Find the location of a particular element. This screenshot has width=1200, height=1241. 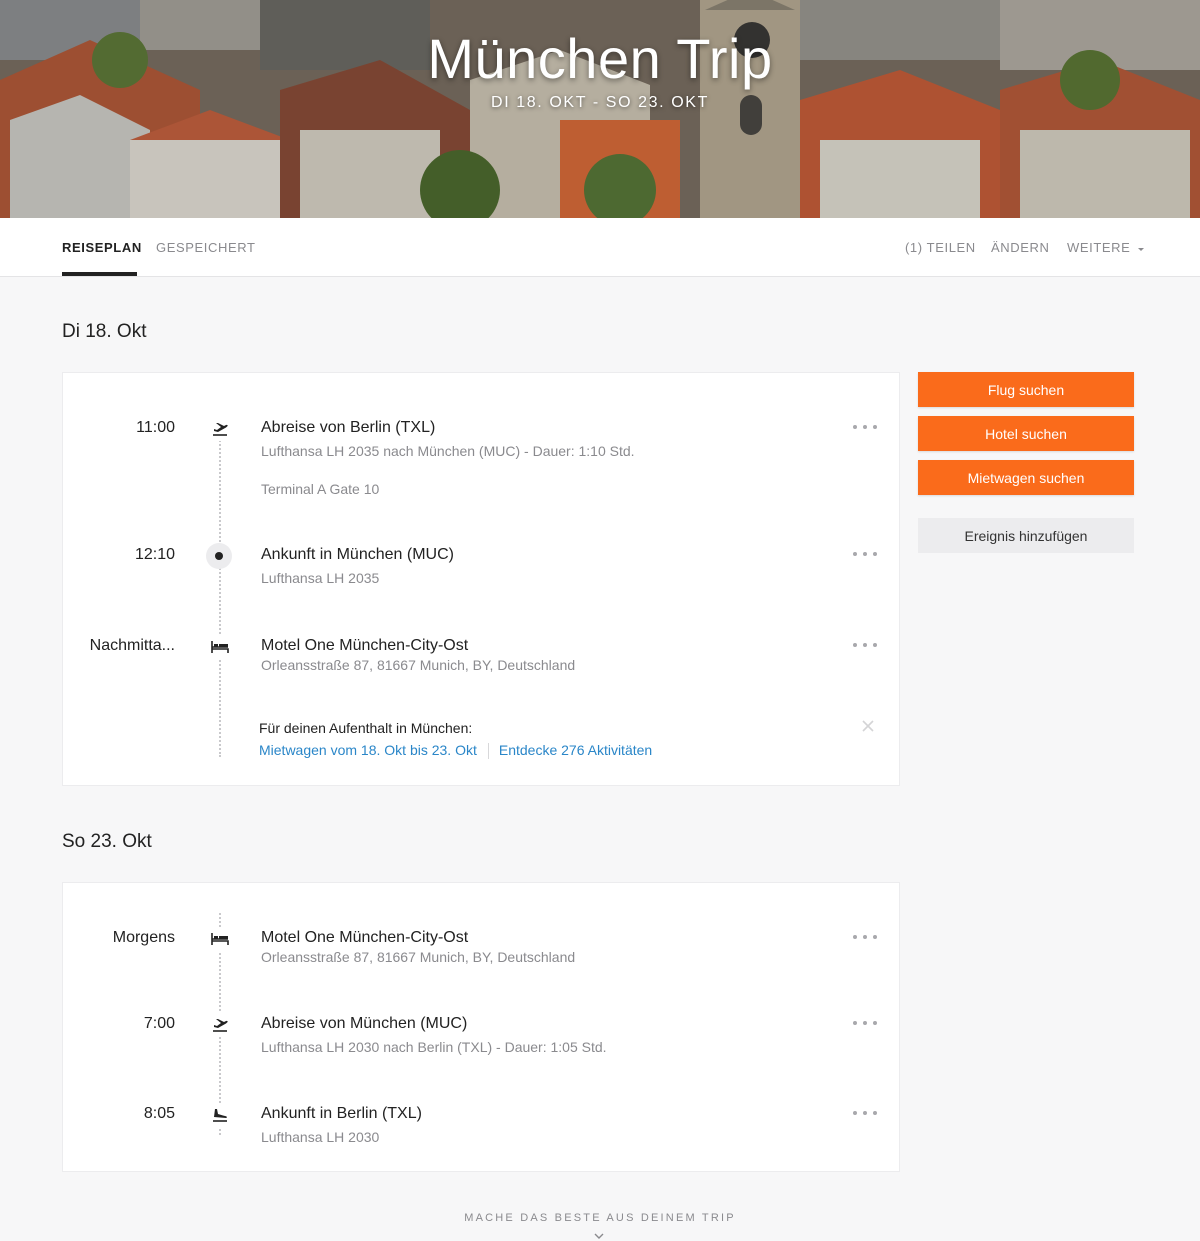

event-detail: Terminal A Gate 10 is located at coordinates (320, 489).